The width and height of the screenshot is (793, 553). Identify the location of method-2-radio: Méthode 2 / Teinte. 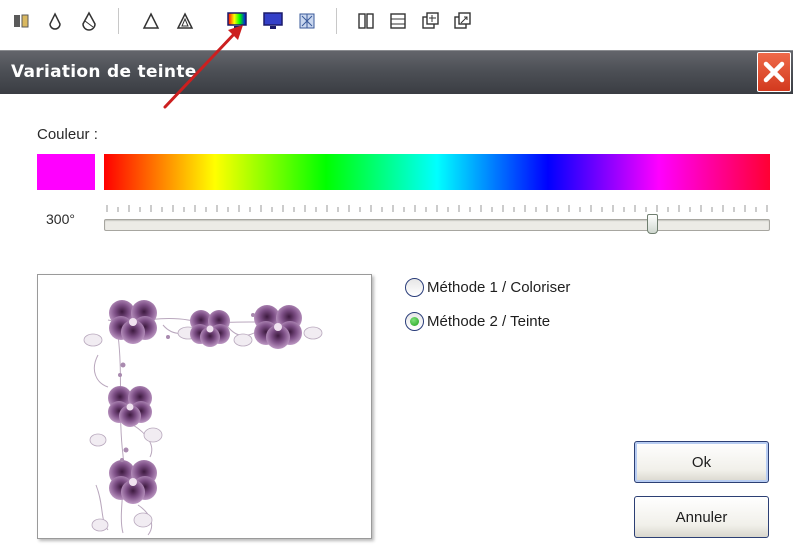
(477, 321).